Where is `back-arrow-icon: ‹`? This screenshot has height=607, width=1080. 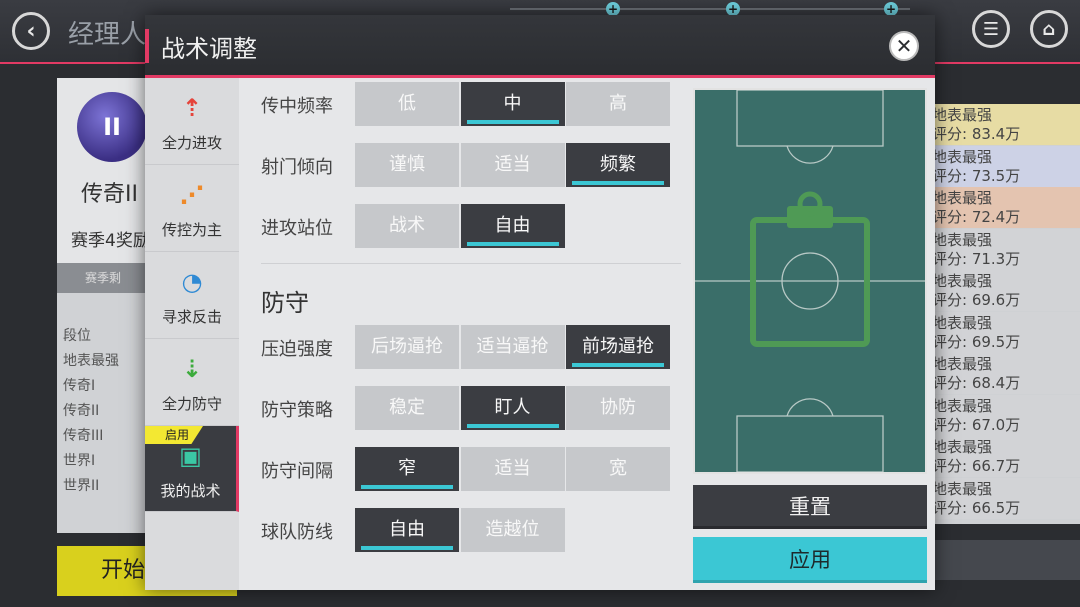 back-arrow-icon: ‹ is located at coordinates (31, 31).